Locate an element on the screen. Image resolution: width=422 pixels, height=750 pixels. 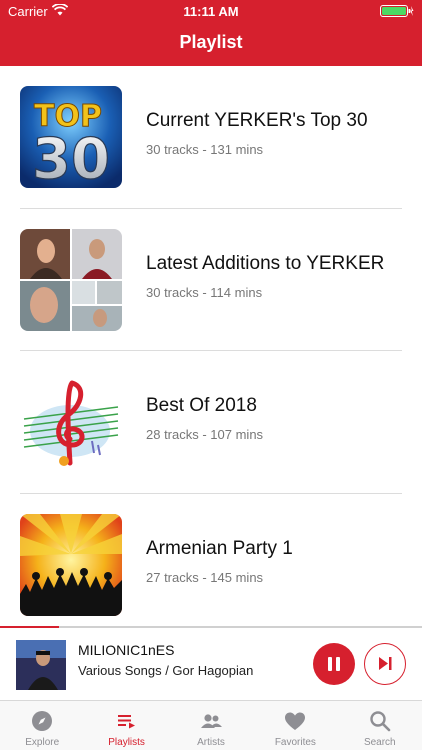
status-time: 11:11 AM is located at coordinates (211, 11).